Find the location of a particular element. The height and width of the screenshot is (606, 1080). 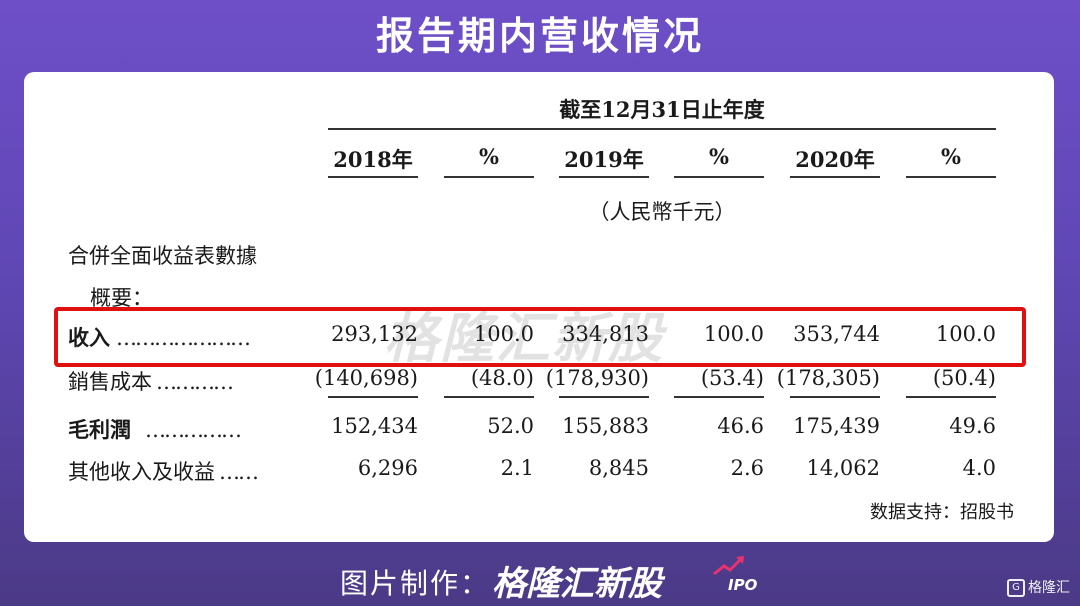

period-header-underline is located at coordinates (662, 129).